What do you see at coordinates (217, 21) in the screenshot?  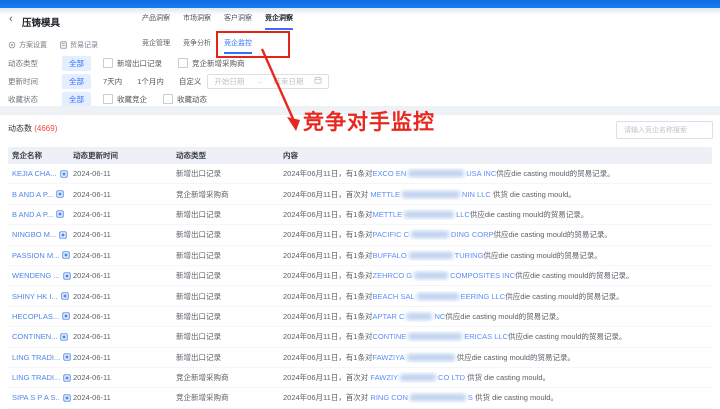 I see `main-tabs: 产品洞察 市场洞察 客户洞察 竞企洞察` at bounding box center [217, 21].